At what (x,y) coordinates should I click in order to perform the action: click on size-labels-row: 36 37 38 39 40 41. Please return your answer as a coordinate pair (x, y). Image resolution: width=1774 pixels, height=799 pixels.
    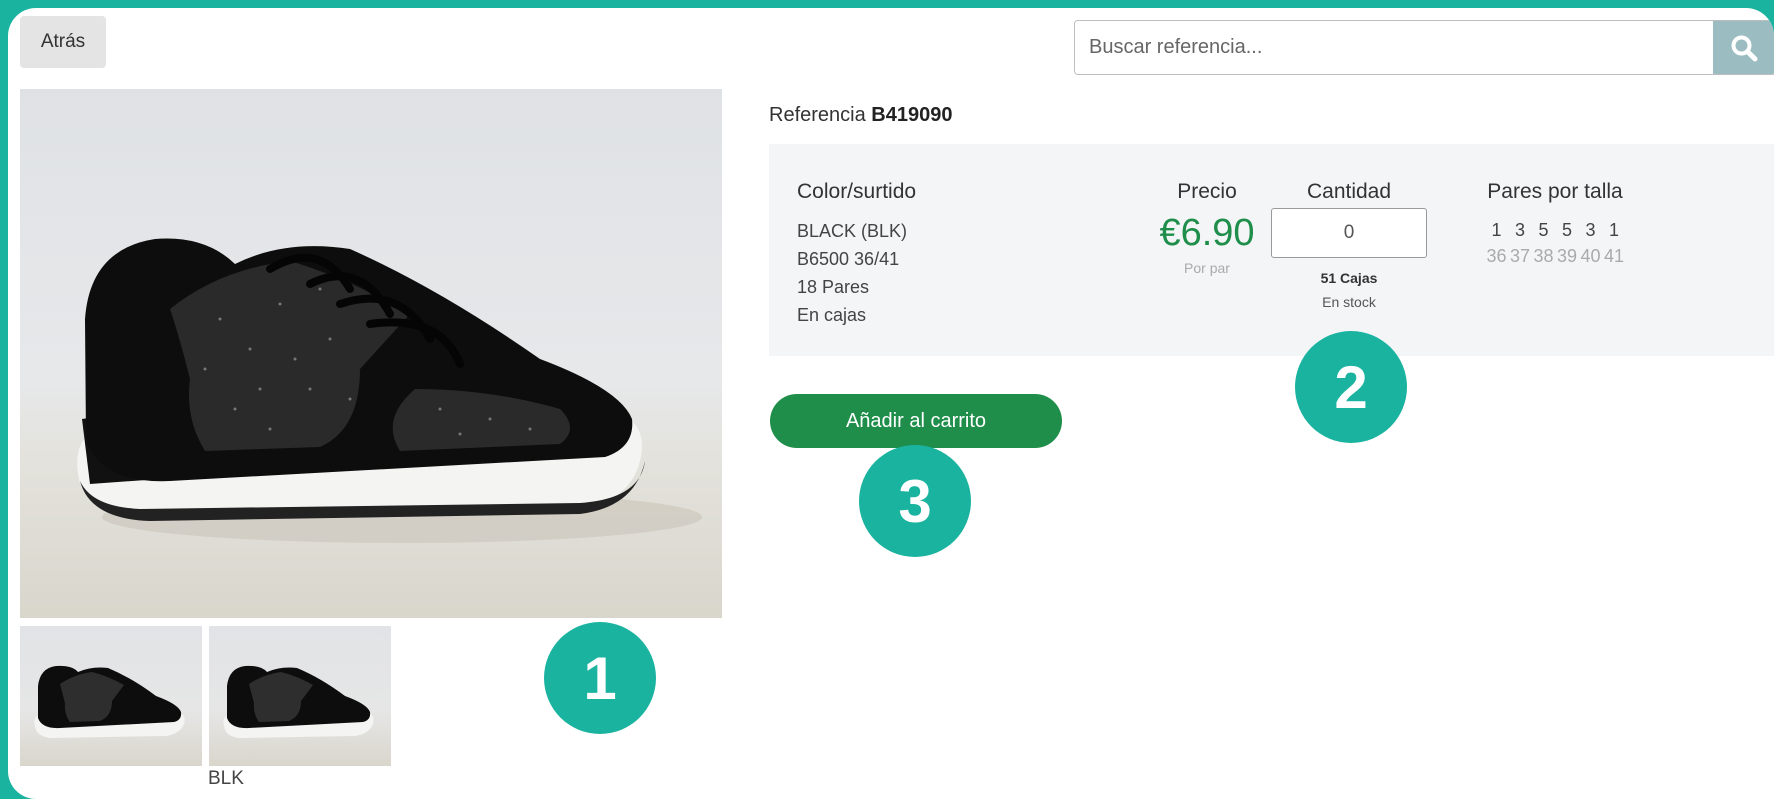
    Looking at the image, I should click on (1555, 256).